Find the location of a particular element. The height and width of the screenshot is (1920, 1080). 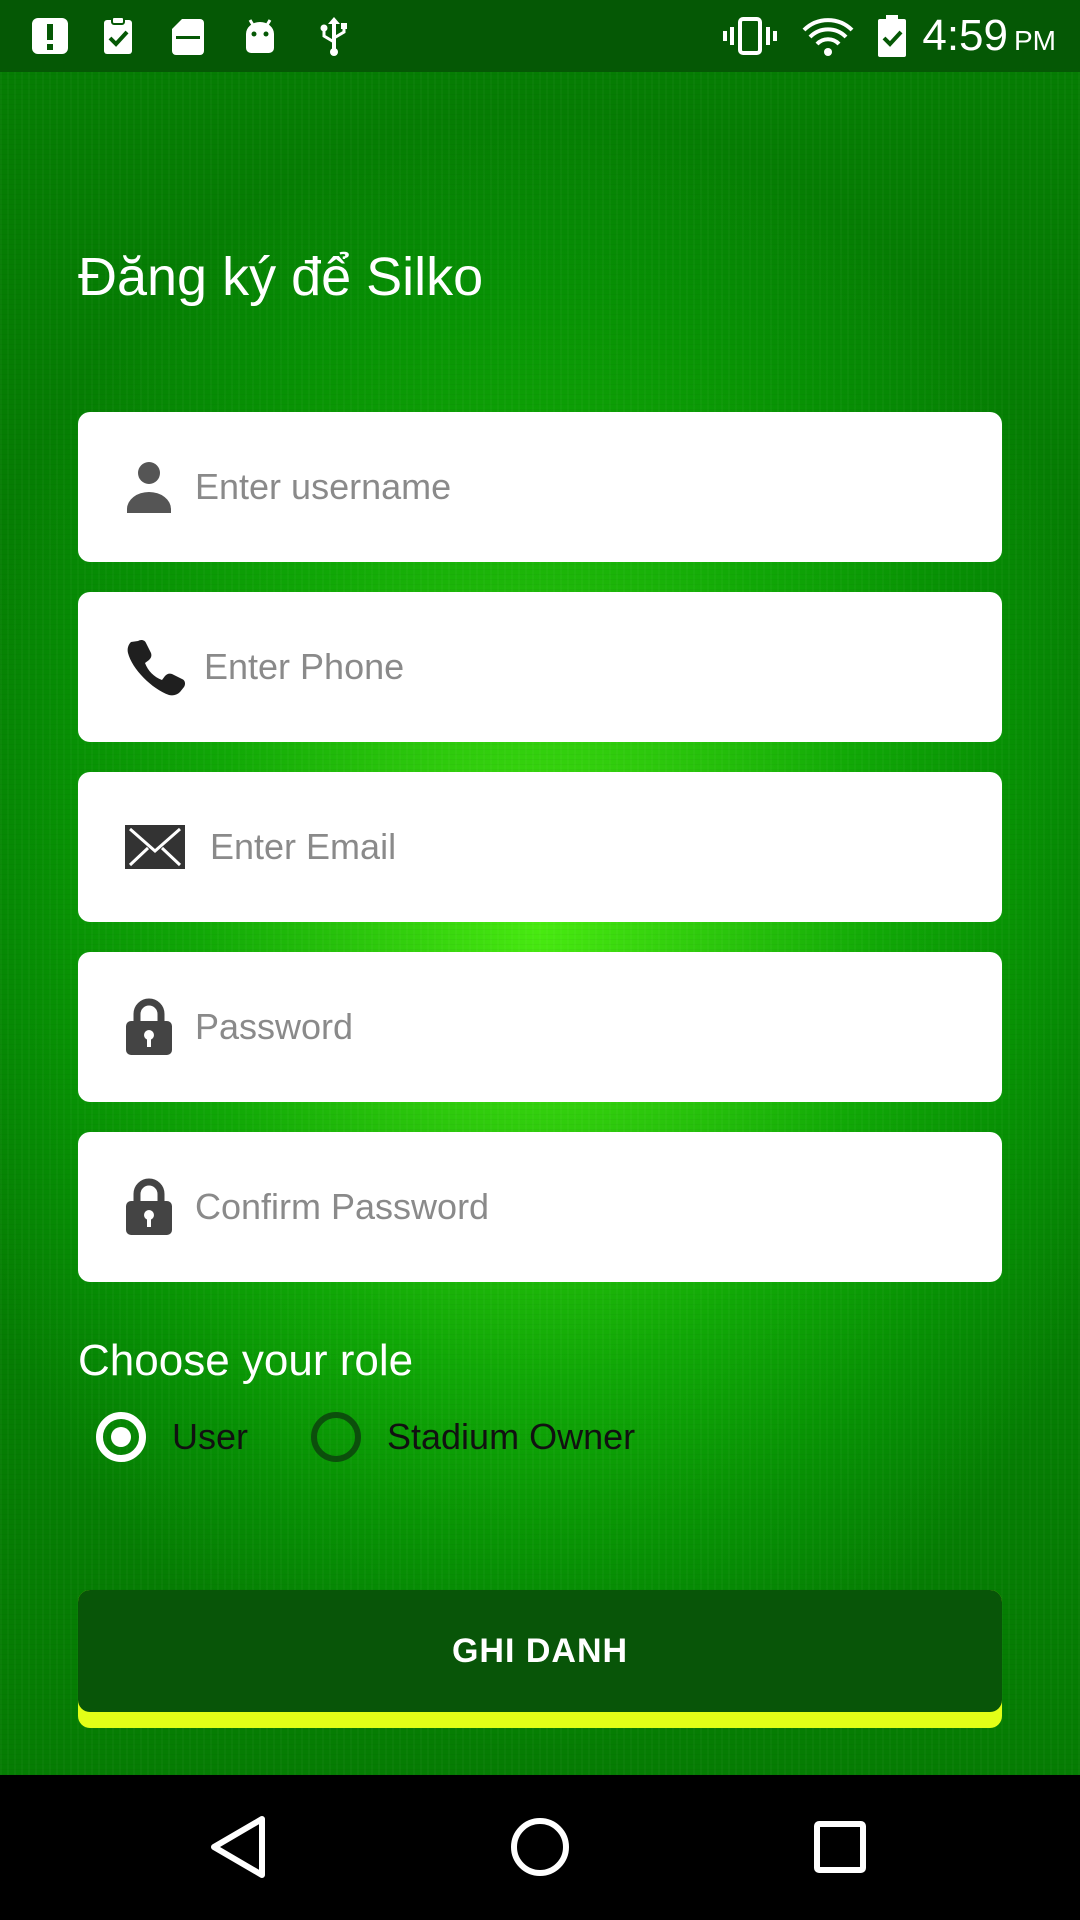

email-field is located at coordinates (540, 847).